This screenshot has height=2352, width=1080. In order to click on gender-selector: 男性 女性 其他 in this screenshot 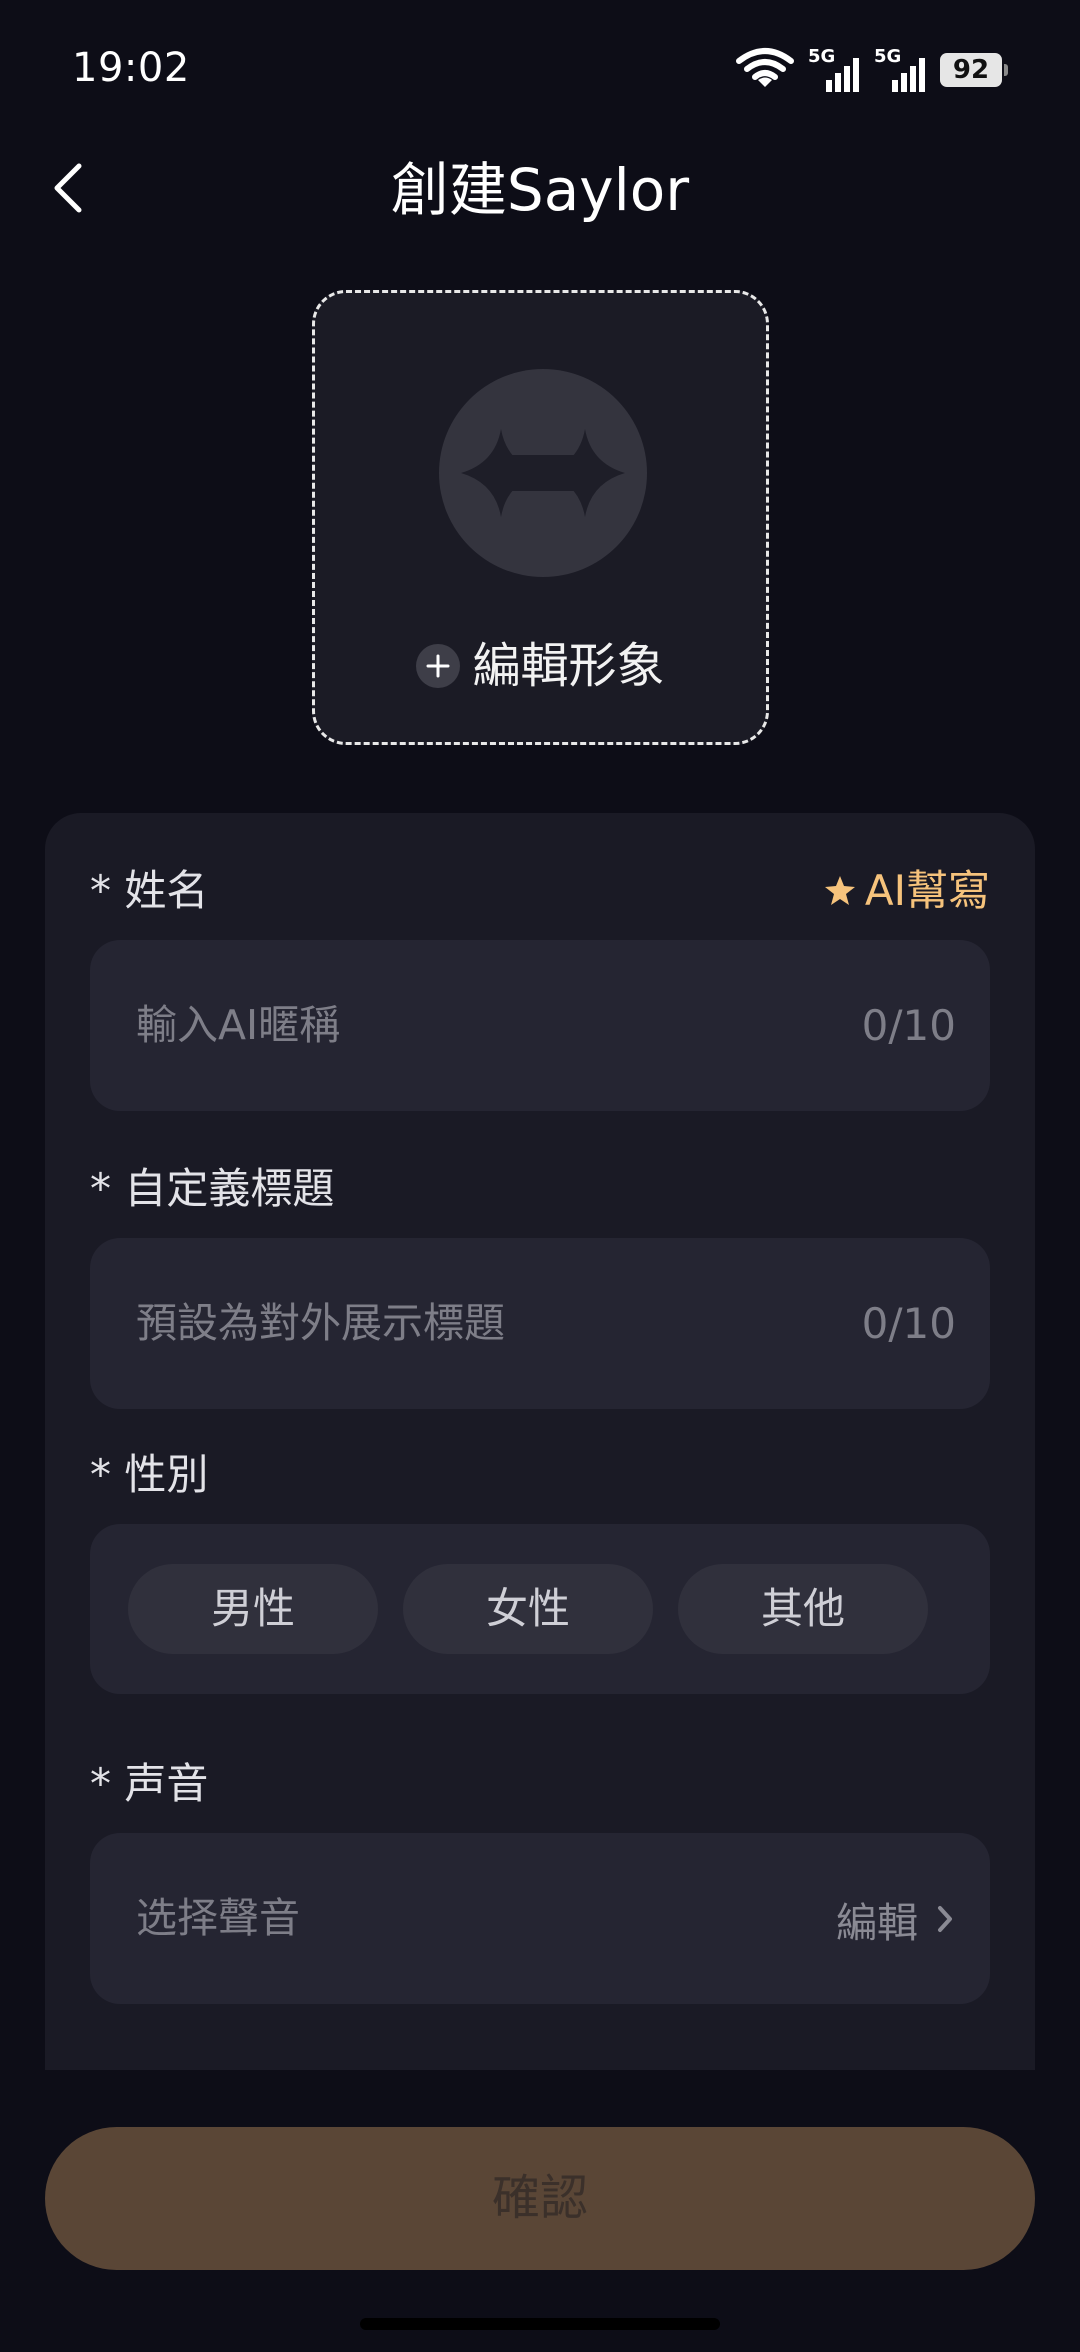, I will do `click(540, 1609)`.